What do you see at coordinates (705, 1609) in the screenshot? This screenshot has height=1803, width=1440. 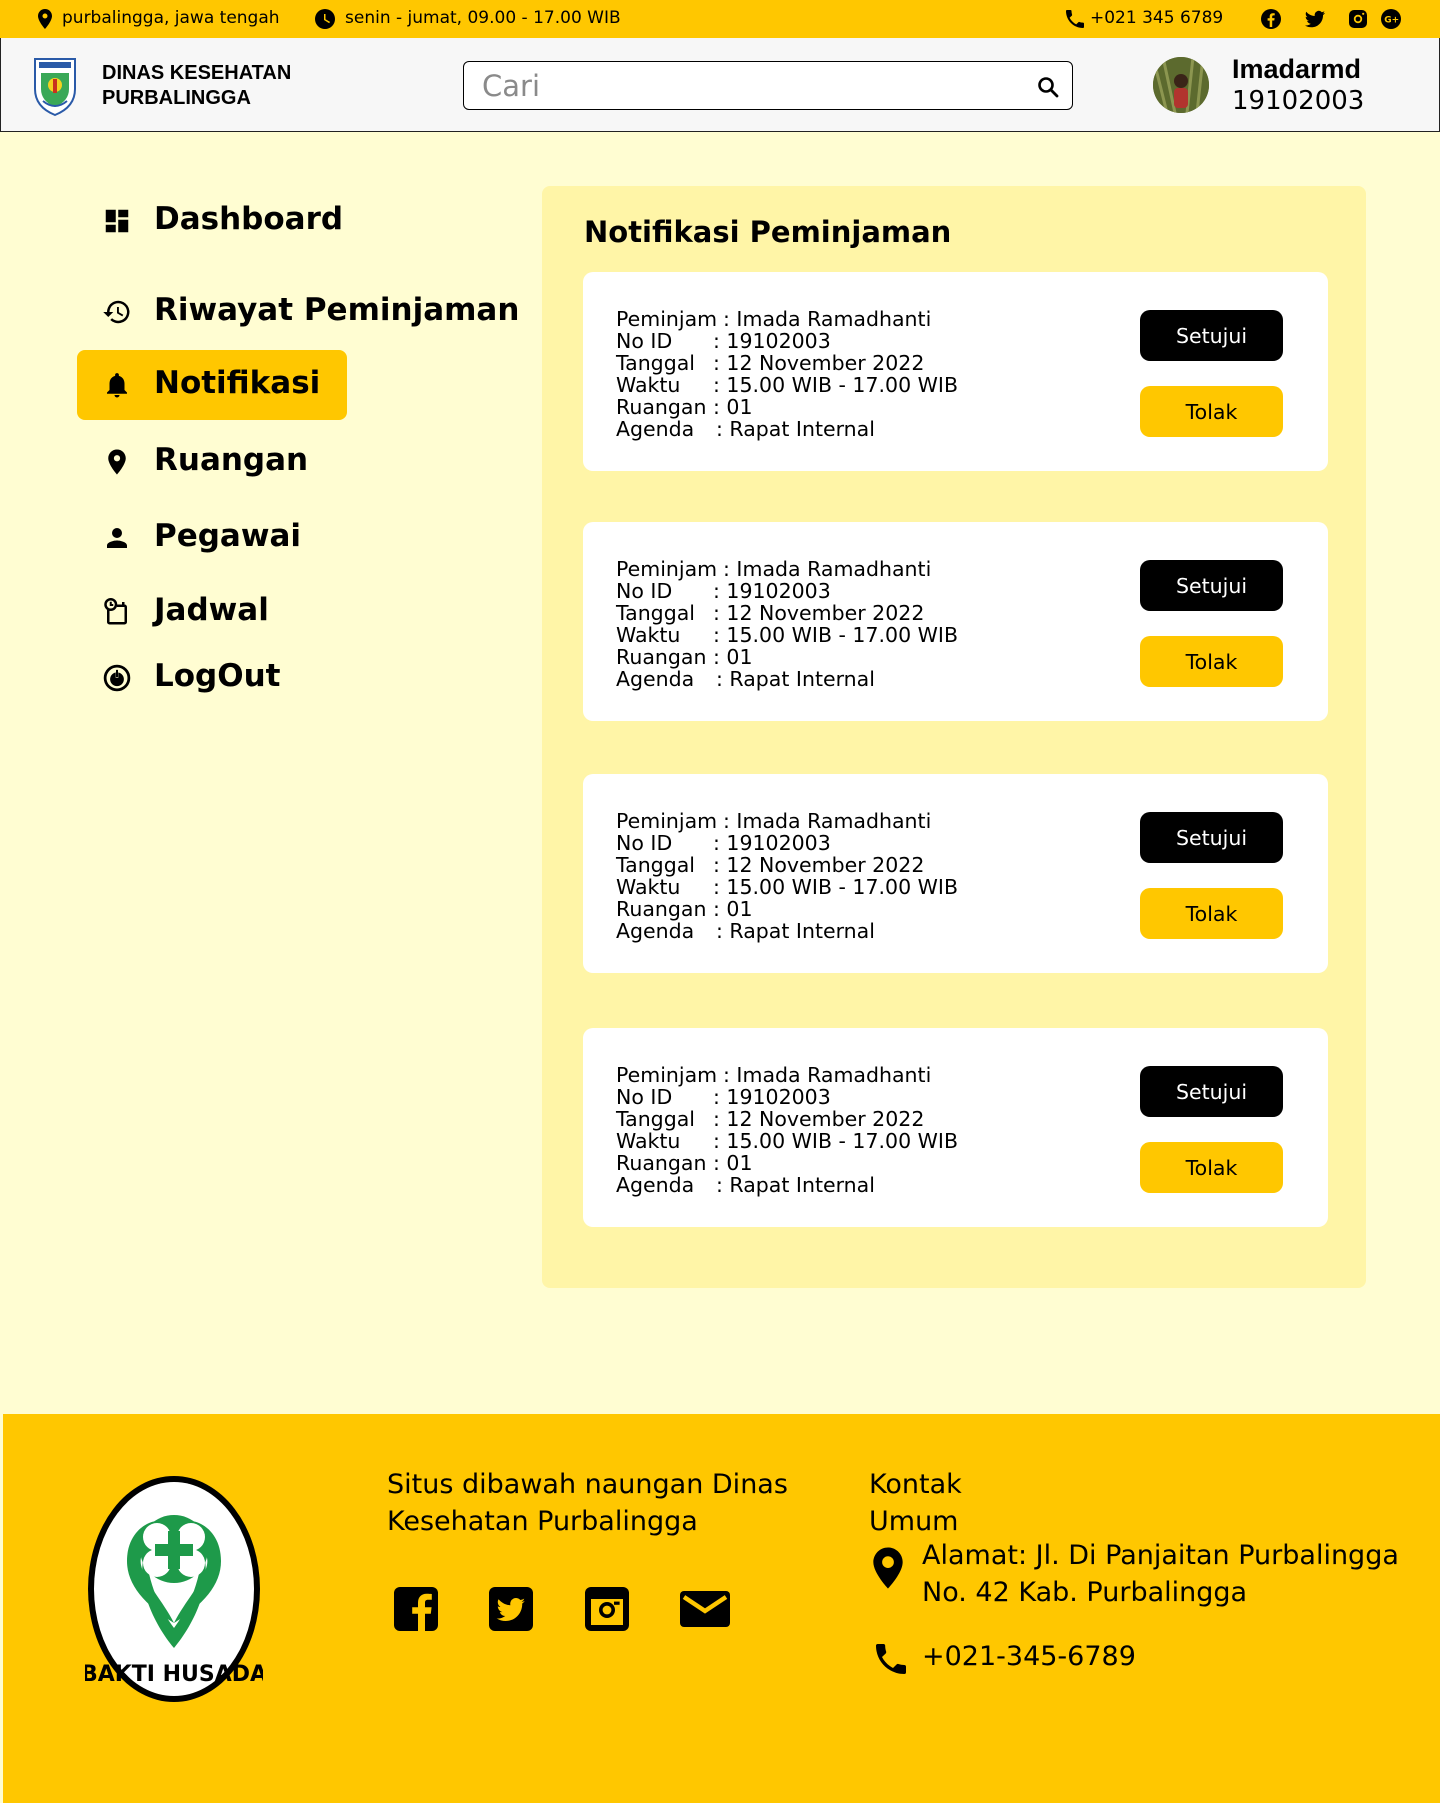 I see `mail-icon` at bounding box center [705, 1609].